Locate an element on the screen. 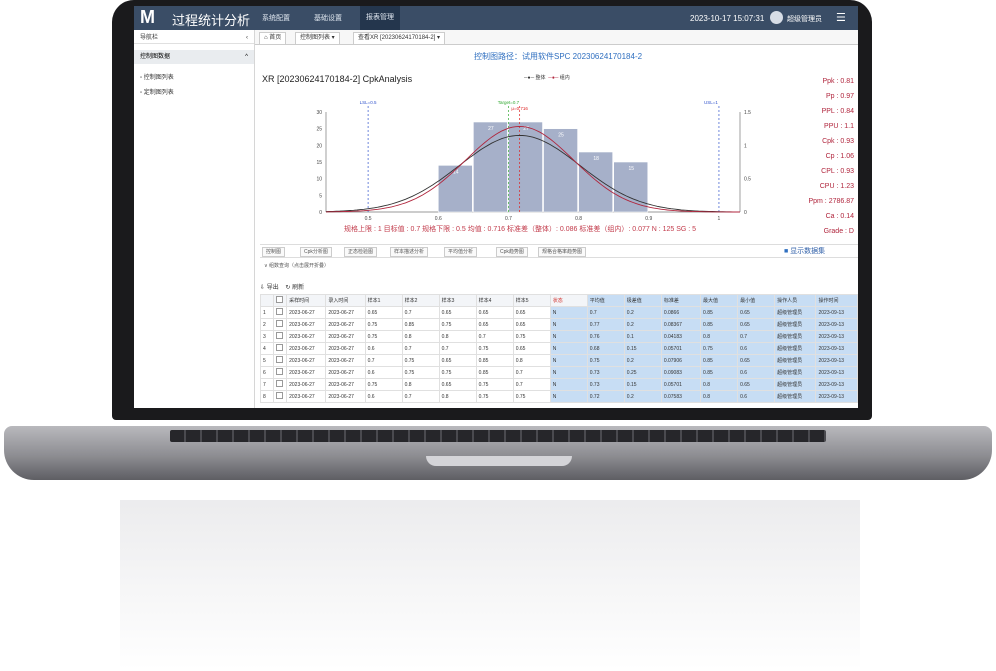 The height and width of the screenshot is (671, 996). collapse-sidebar-icon: ‹ is located at coordinates (250, 38).